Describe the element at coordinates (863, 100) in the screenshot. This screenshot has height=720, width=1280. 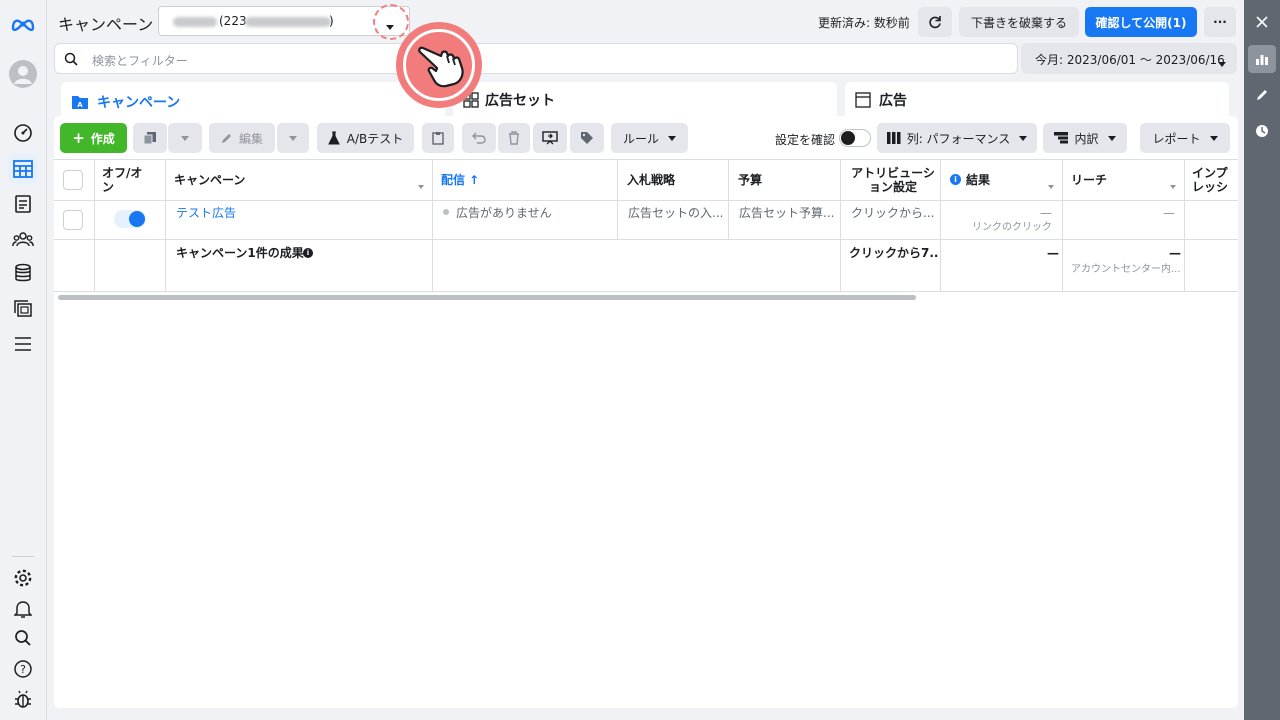
I see `ad-window-icon` at that location.